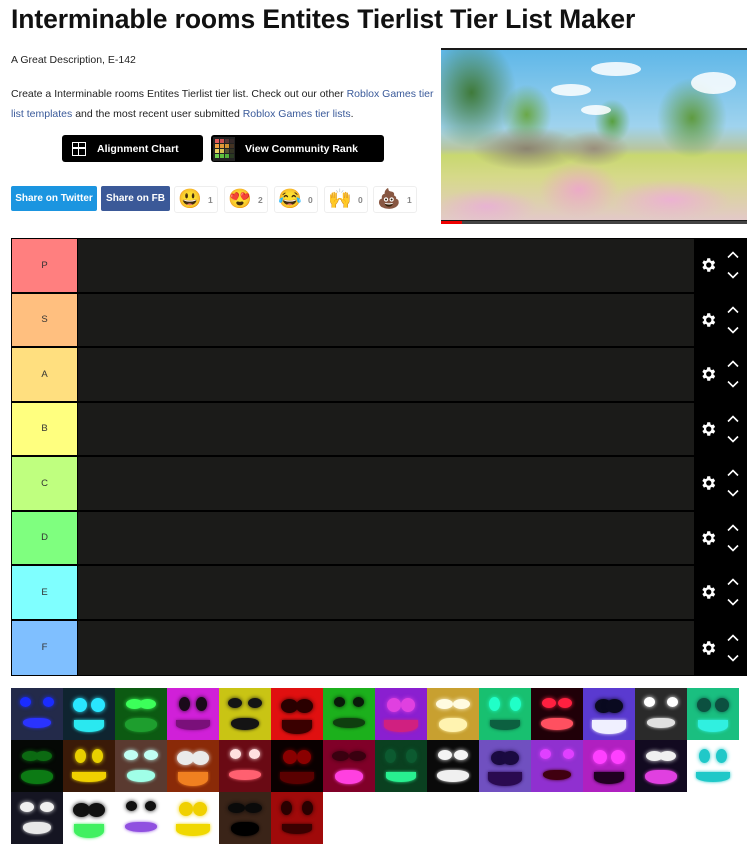 The image size is (755, 854). What do you see at coordinates (245, 818) in the screenshot?
I see `entity-tile-shadow-figure` at bounding box center [245, 818].